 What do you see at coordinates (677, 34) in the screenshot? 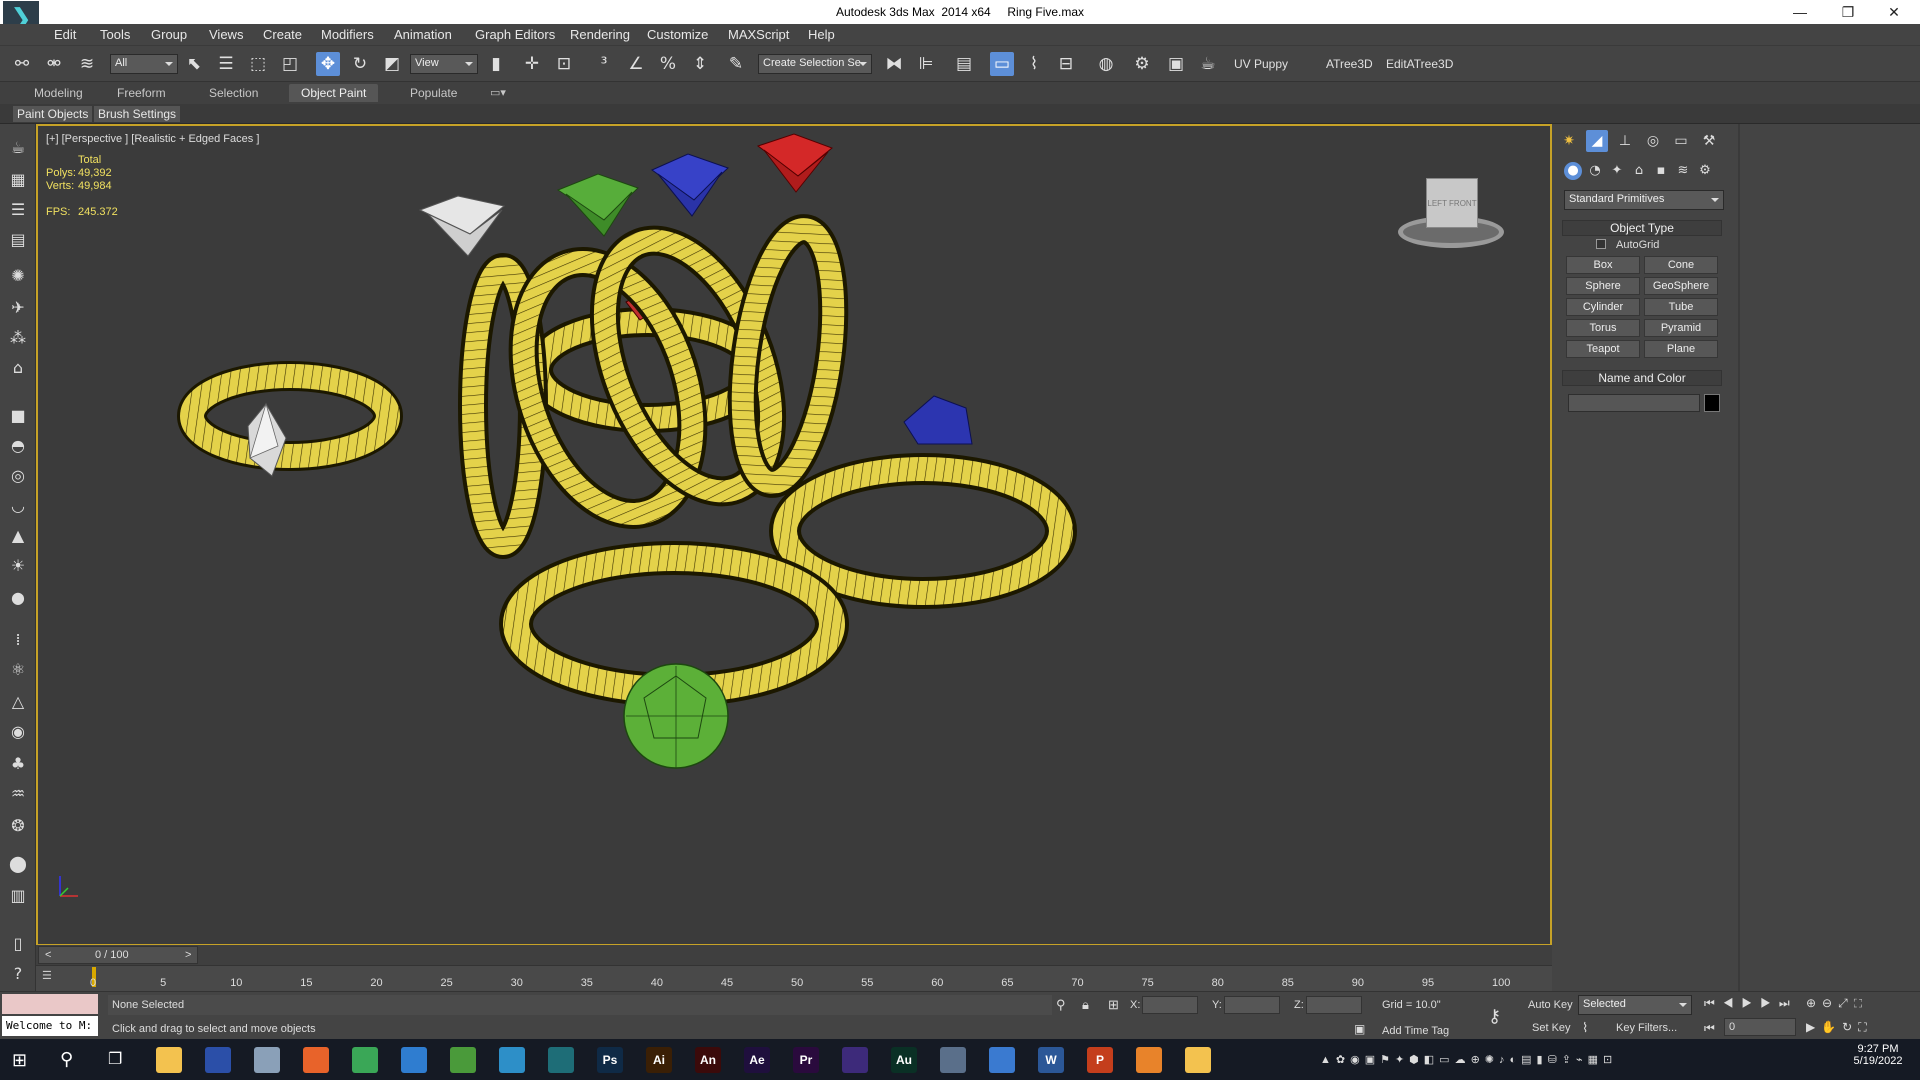
I see `menu-customize: Customize` at bounding box center [677, 34].